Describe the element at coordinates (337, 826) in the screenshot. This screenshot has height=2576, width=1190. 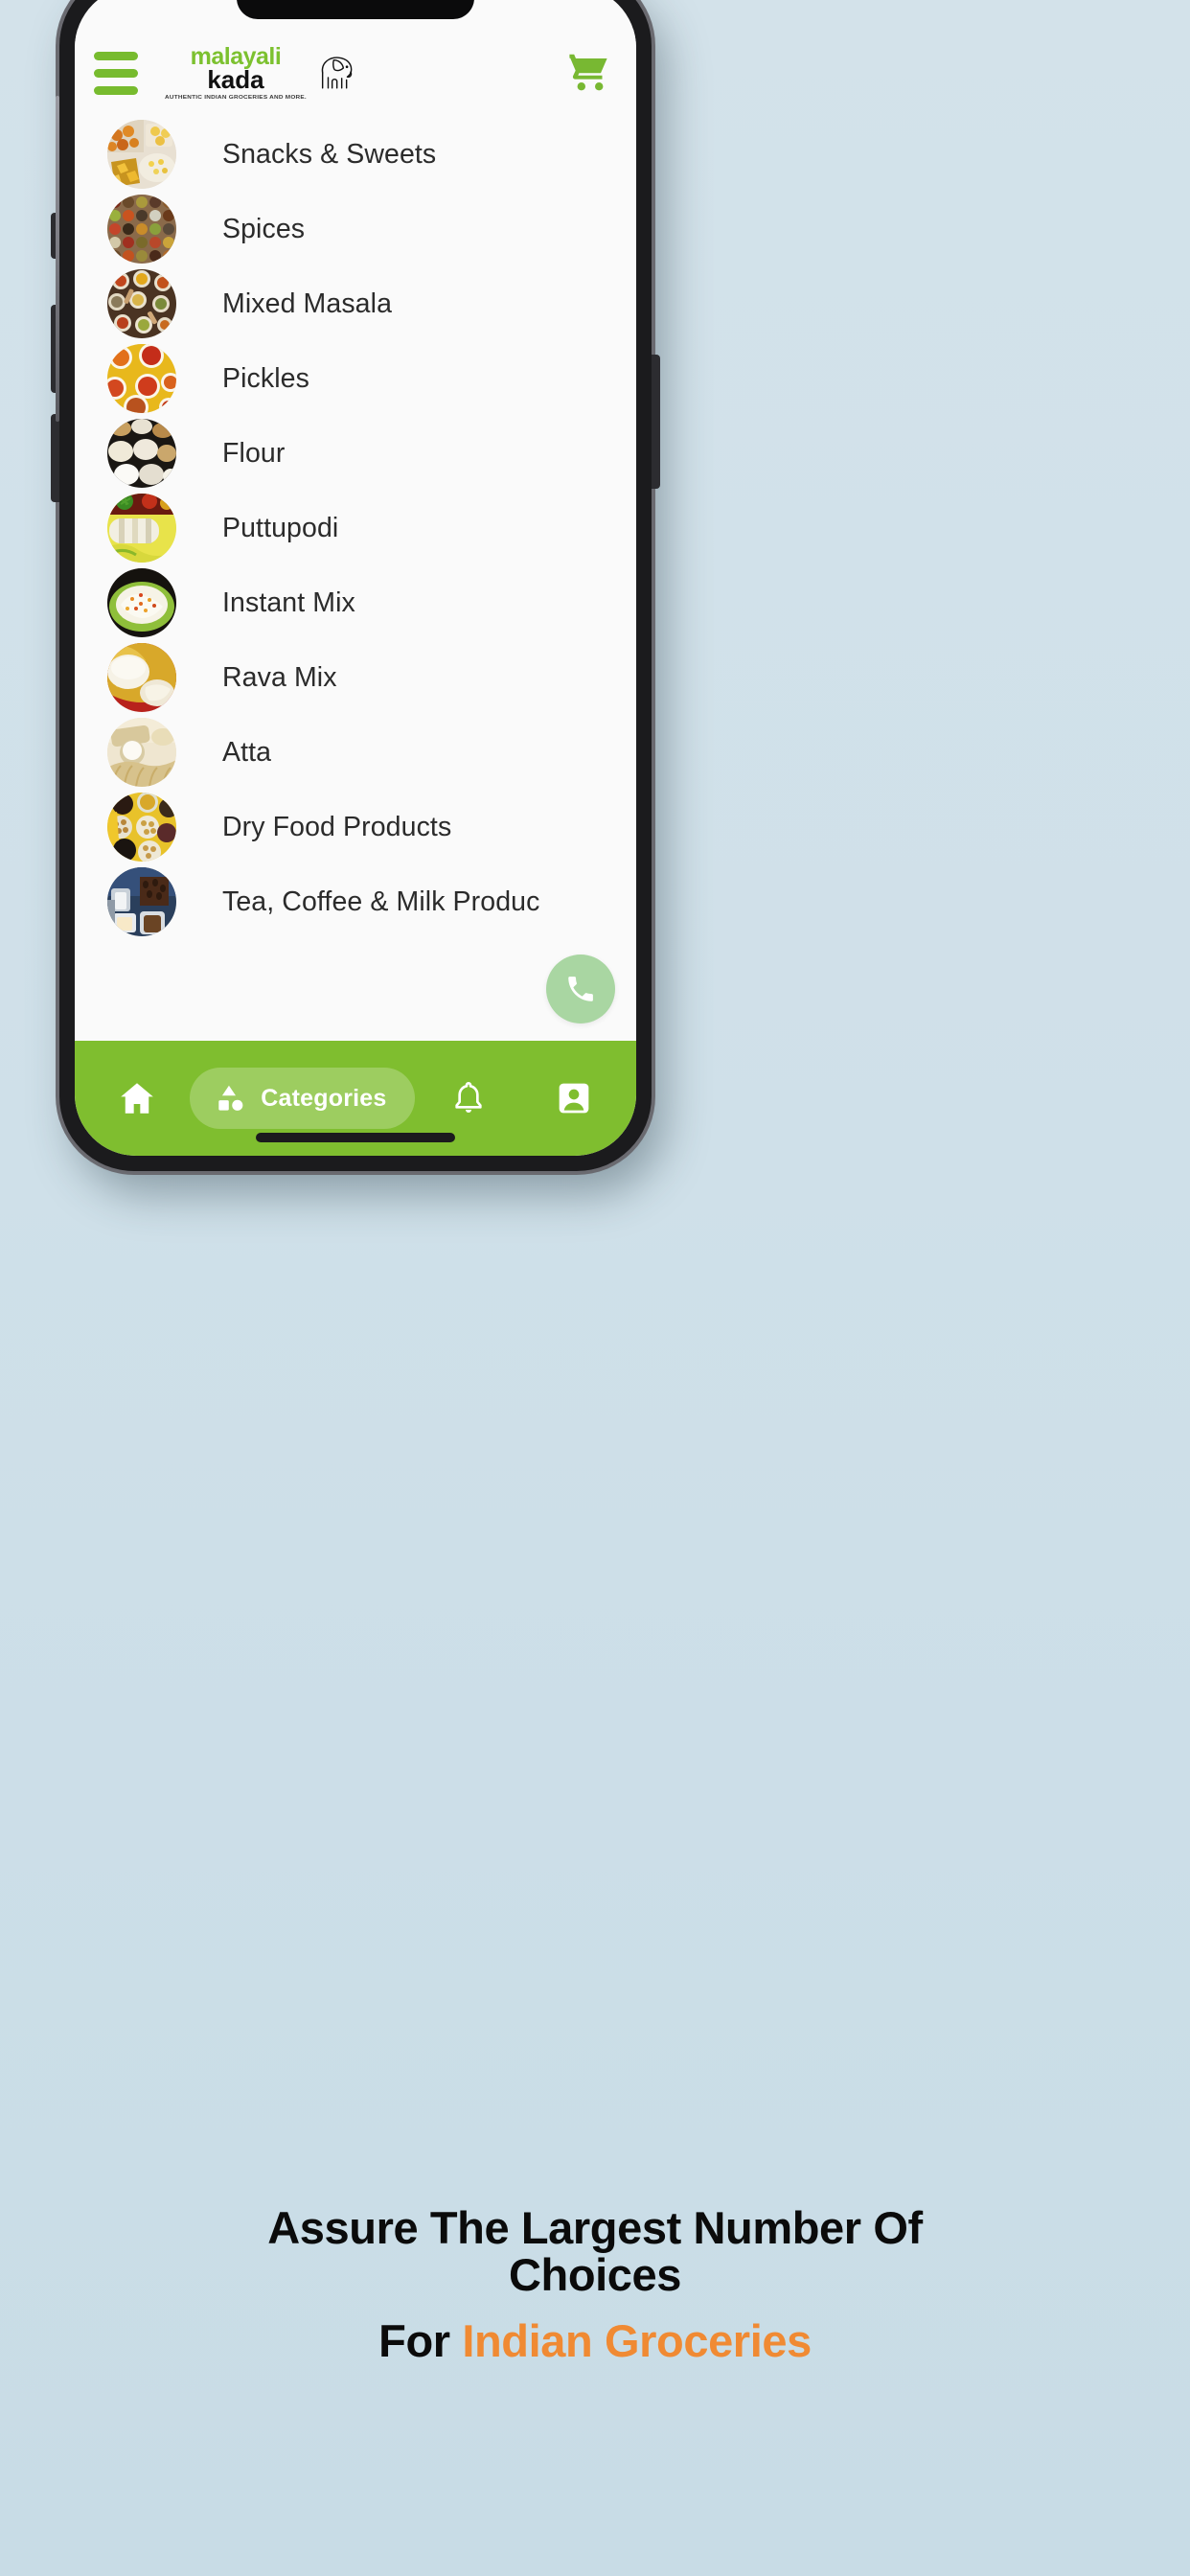
I see `category-label: Dry Food Products` at that location.